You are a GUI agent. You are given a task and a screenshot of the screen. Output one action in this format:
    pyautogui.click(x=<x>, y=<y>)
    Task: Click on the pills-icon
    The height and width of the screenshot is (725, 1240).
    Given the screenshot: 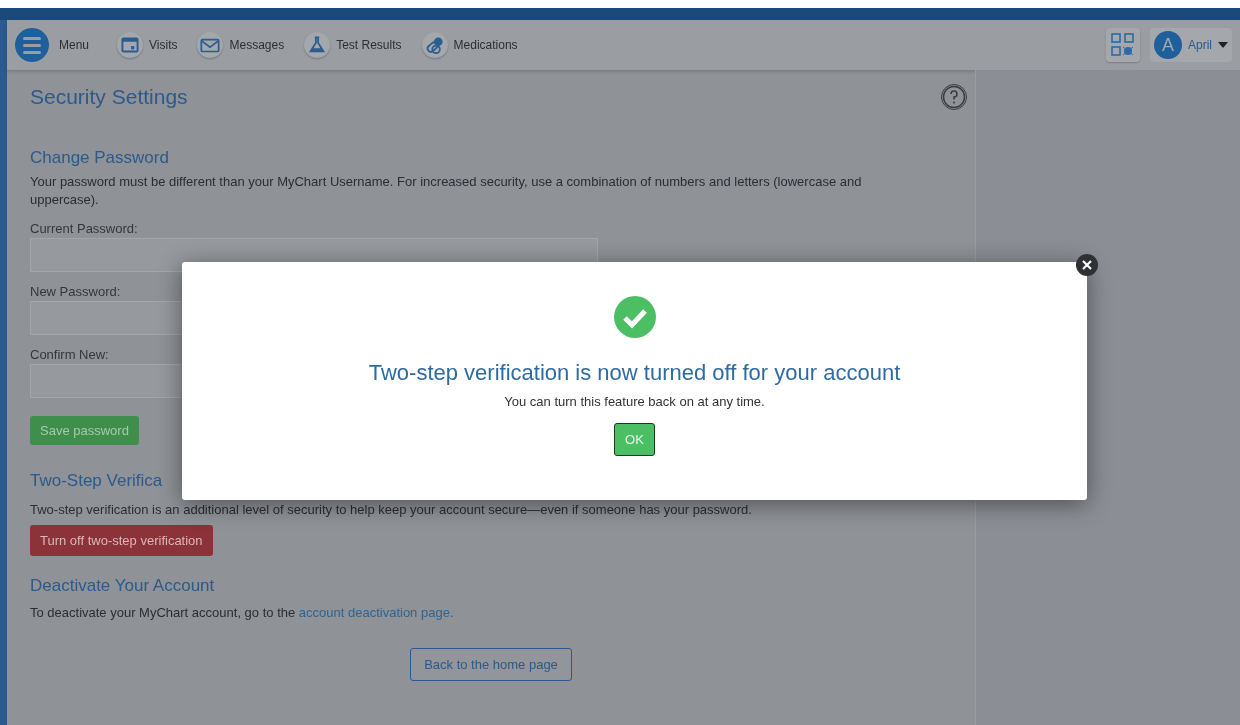 What is the action you would take?
    pyautogui.click(x=434, y=45)
    